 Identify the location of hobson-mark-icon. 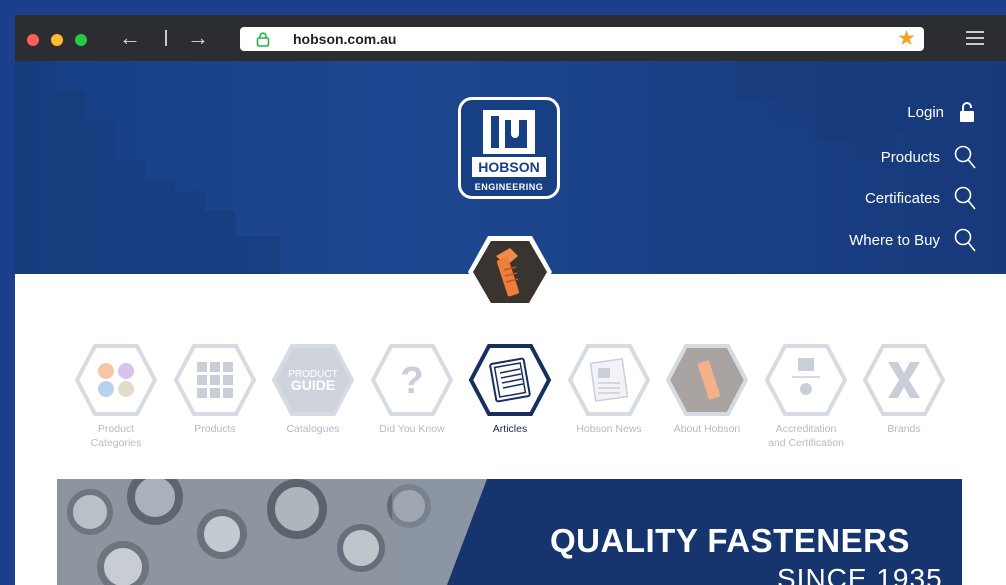
(509, 132).